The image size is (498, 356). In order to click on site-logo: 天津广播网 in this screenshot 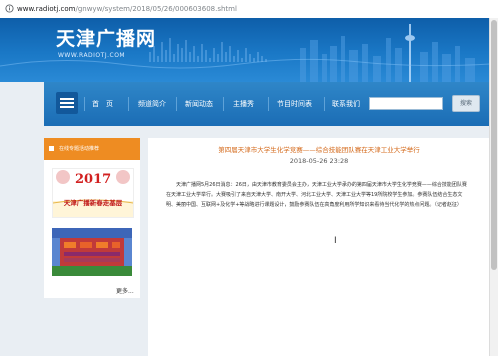, I will do `click(106, 39)`.